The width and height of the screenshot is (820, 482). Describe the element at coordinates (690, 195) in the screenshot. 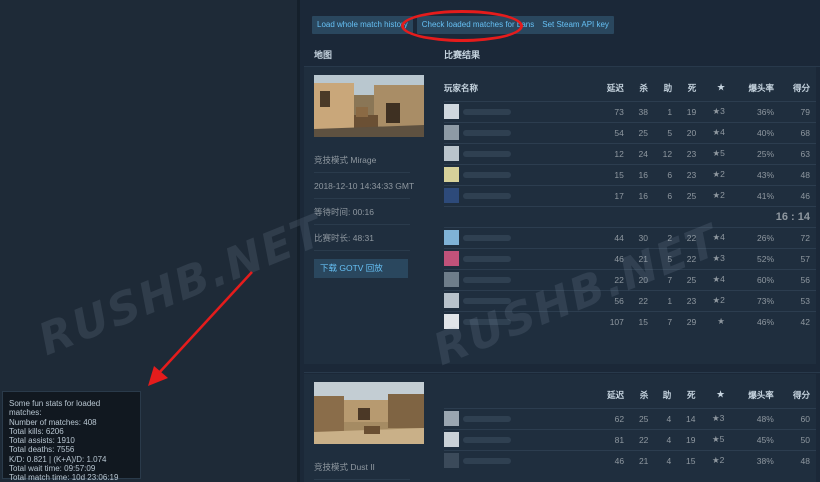

I see `deaths-cell: 25` at that location.